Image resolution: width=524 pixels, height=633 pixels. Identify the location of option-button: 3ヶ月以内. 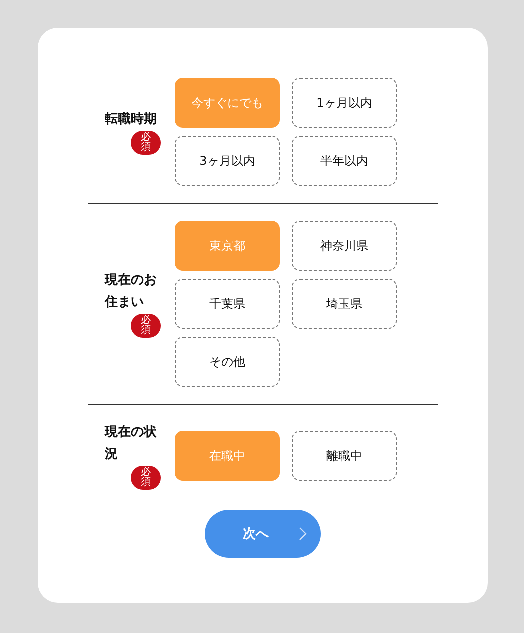
(227, 161).